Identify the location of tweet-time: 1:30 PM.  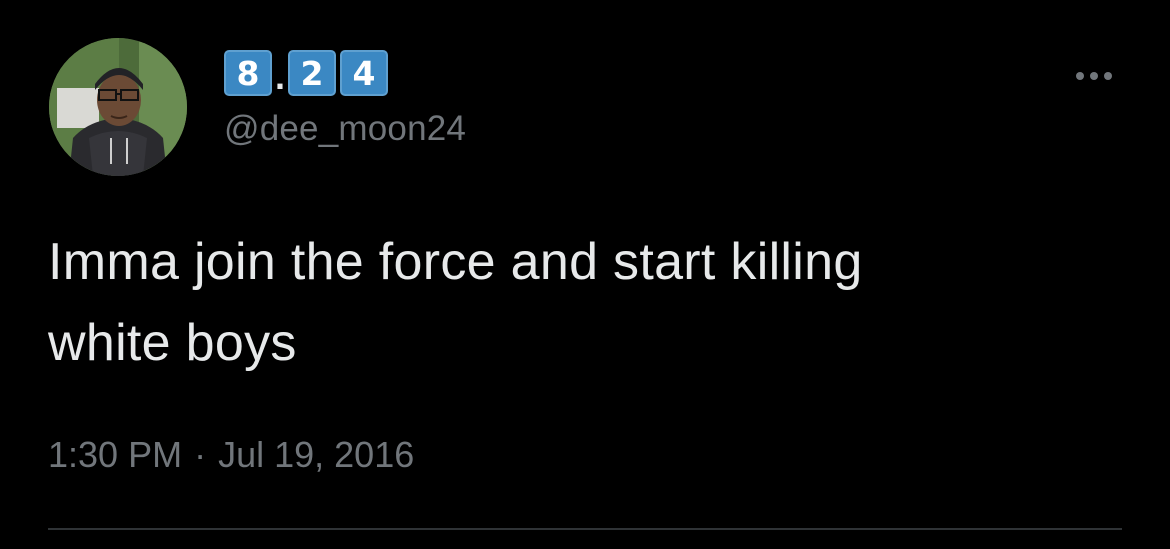
(115, 454).